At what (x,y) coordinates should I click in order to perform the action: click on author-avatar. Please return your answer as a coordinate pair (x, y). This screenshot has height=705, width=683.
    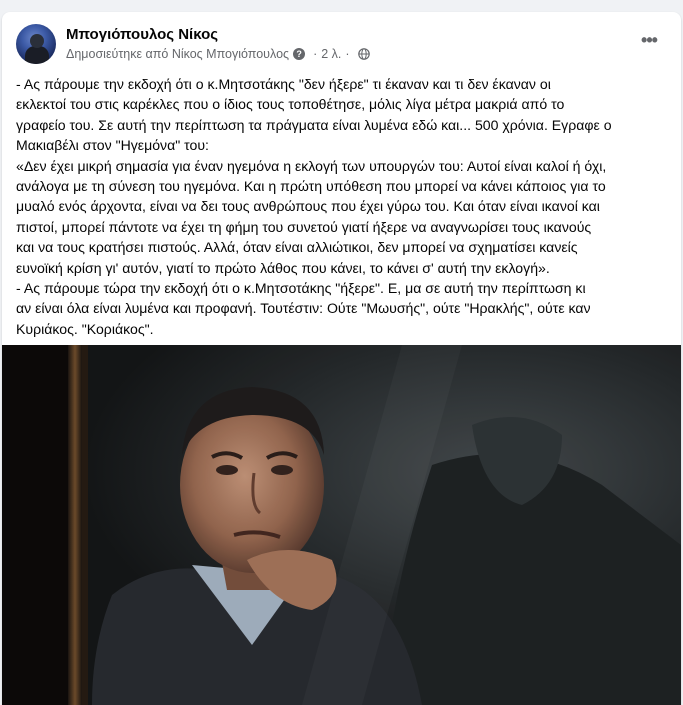
    Looking at the image, I should click on (36, 44).